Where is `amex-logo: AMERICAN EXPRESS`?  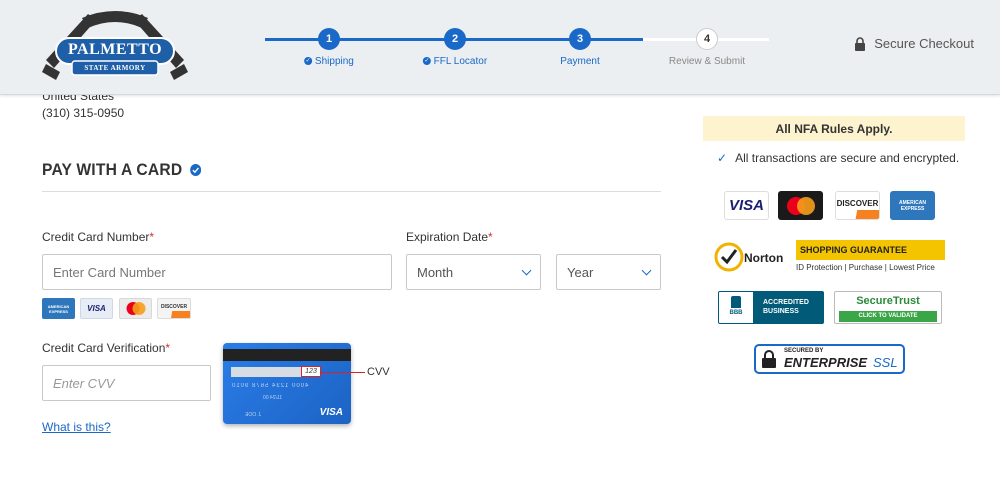 amex-logo: AMERICAN EXPRESS is located at coordinates (912, 205).